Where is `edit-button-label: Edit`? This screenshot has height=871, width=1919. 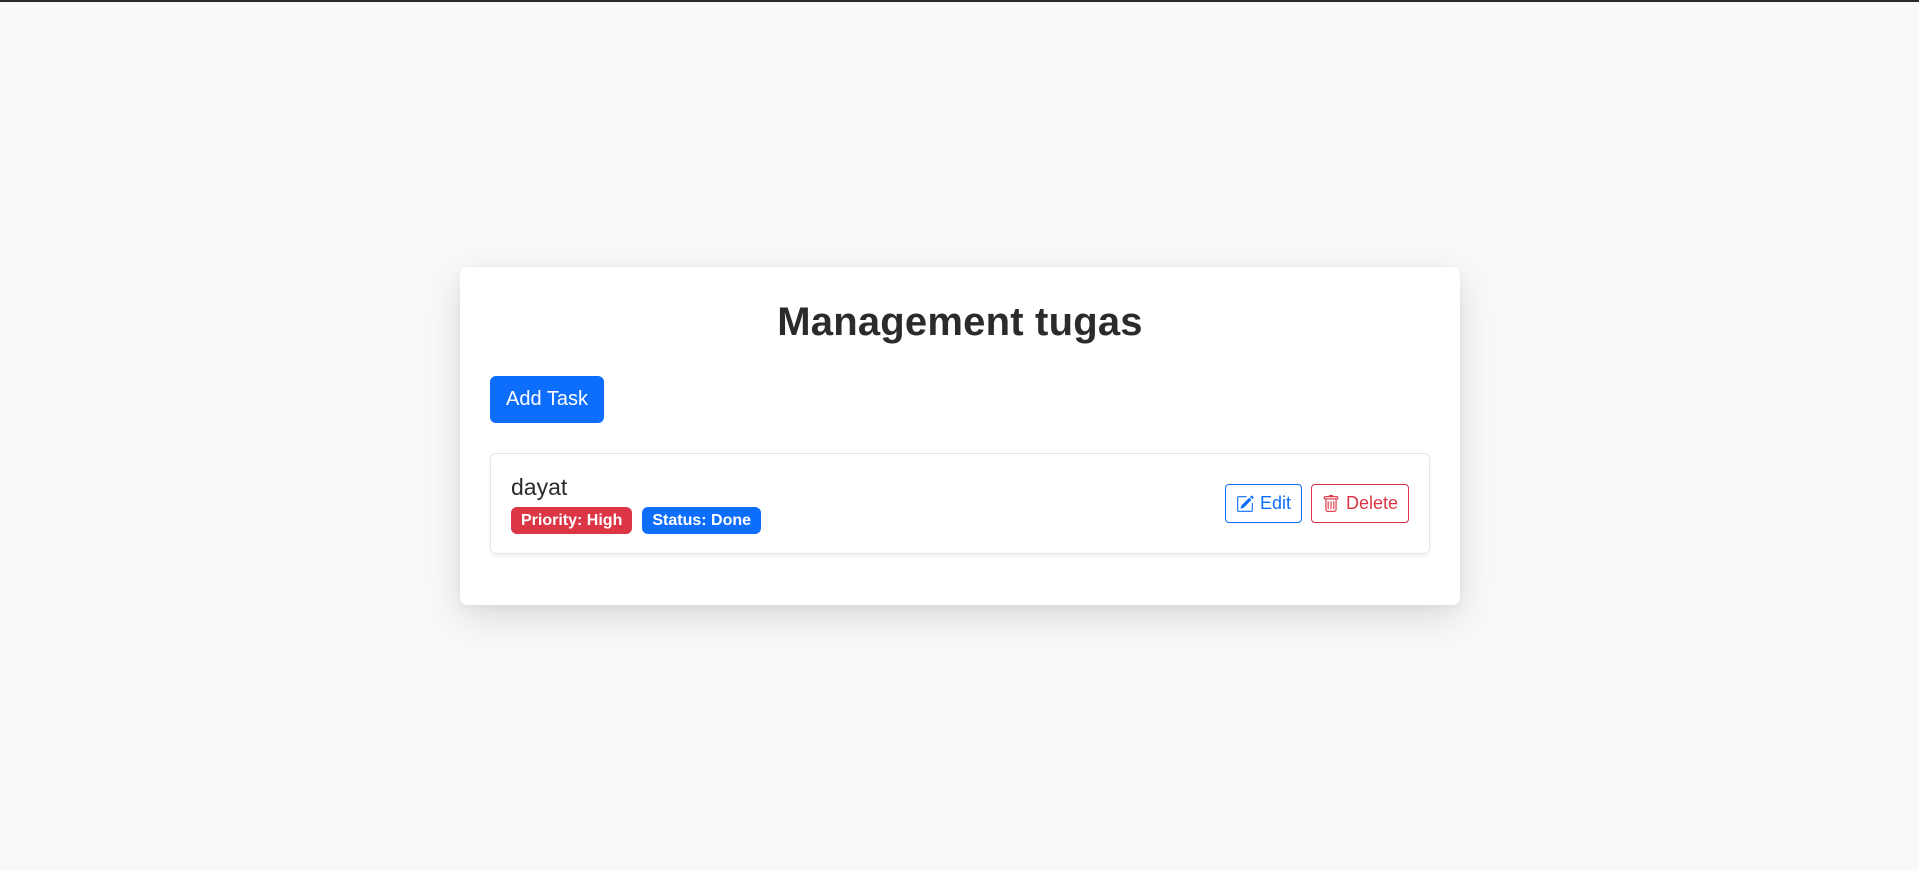
edit-button-label: Edit is located at coordinates (1275, 503).